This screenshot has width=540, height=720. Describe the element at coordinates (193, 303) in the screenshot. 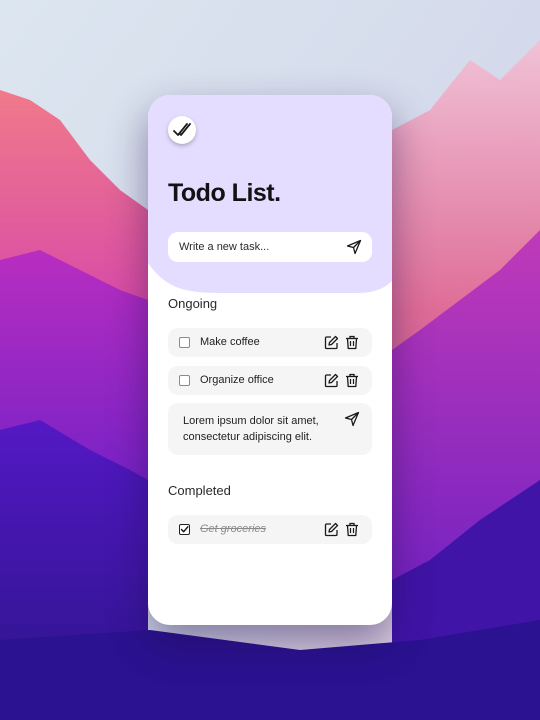

I see `ongoing-heading: Ongoing` at that location.